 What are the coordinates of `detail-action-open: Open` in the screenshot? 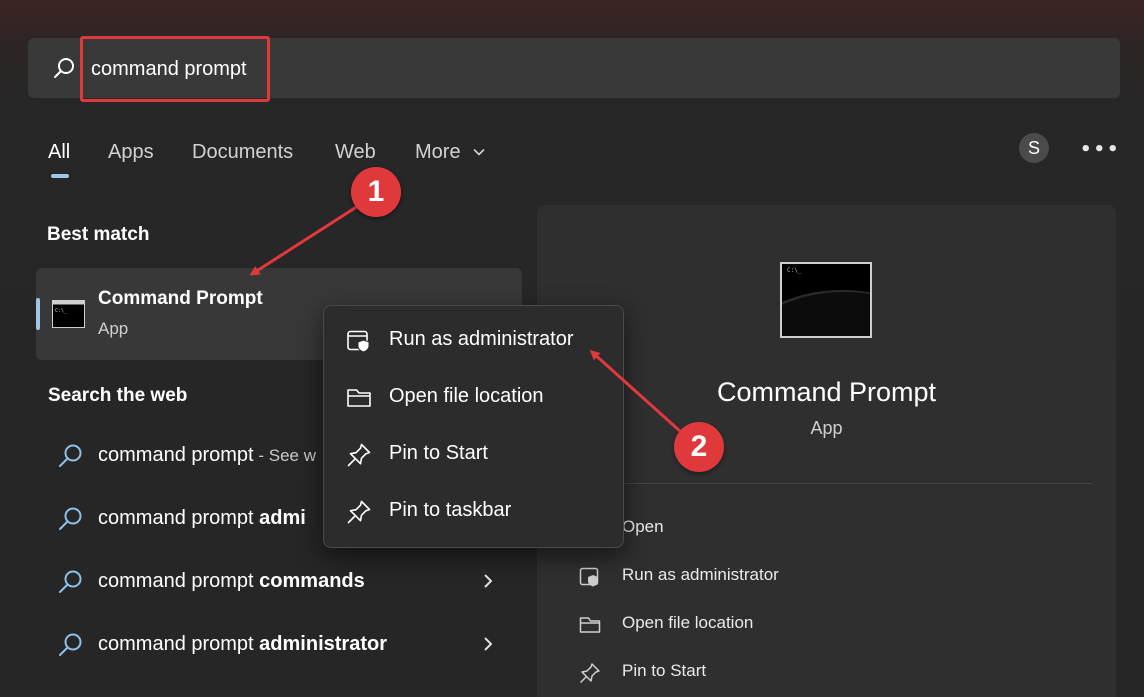 It's located at (828, 529).